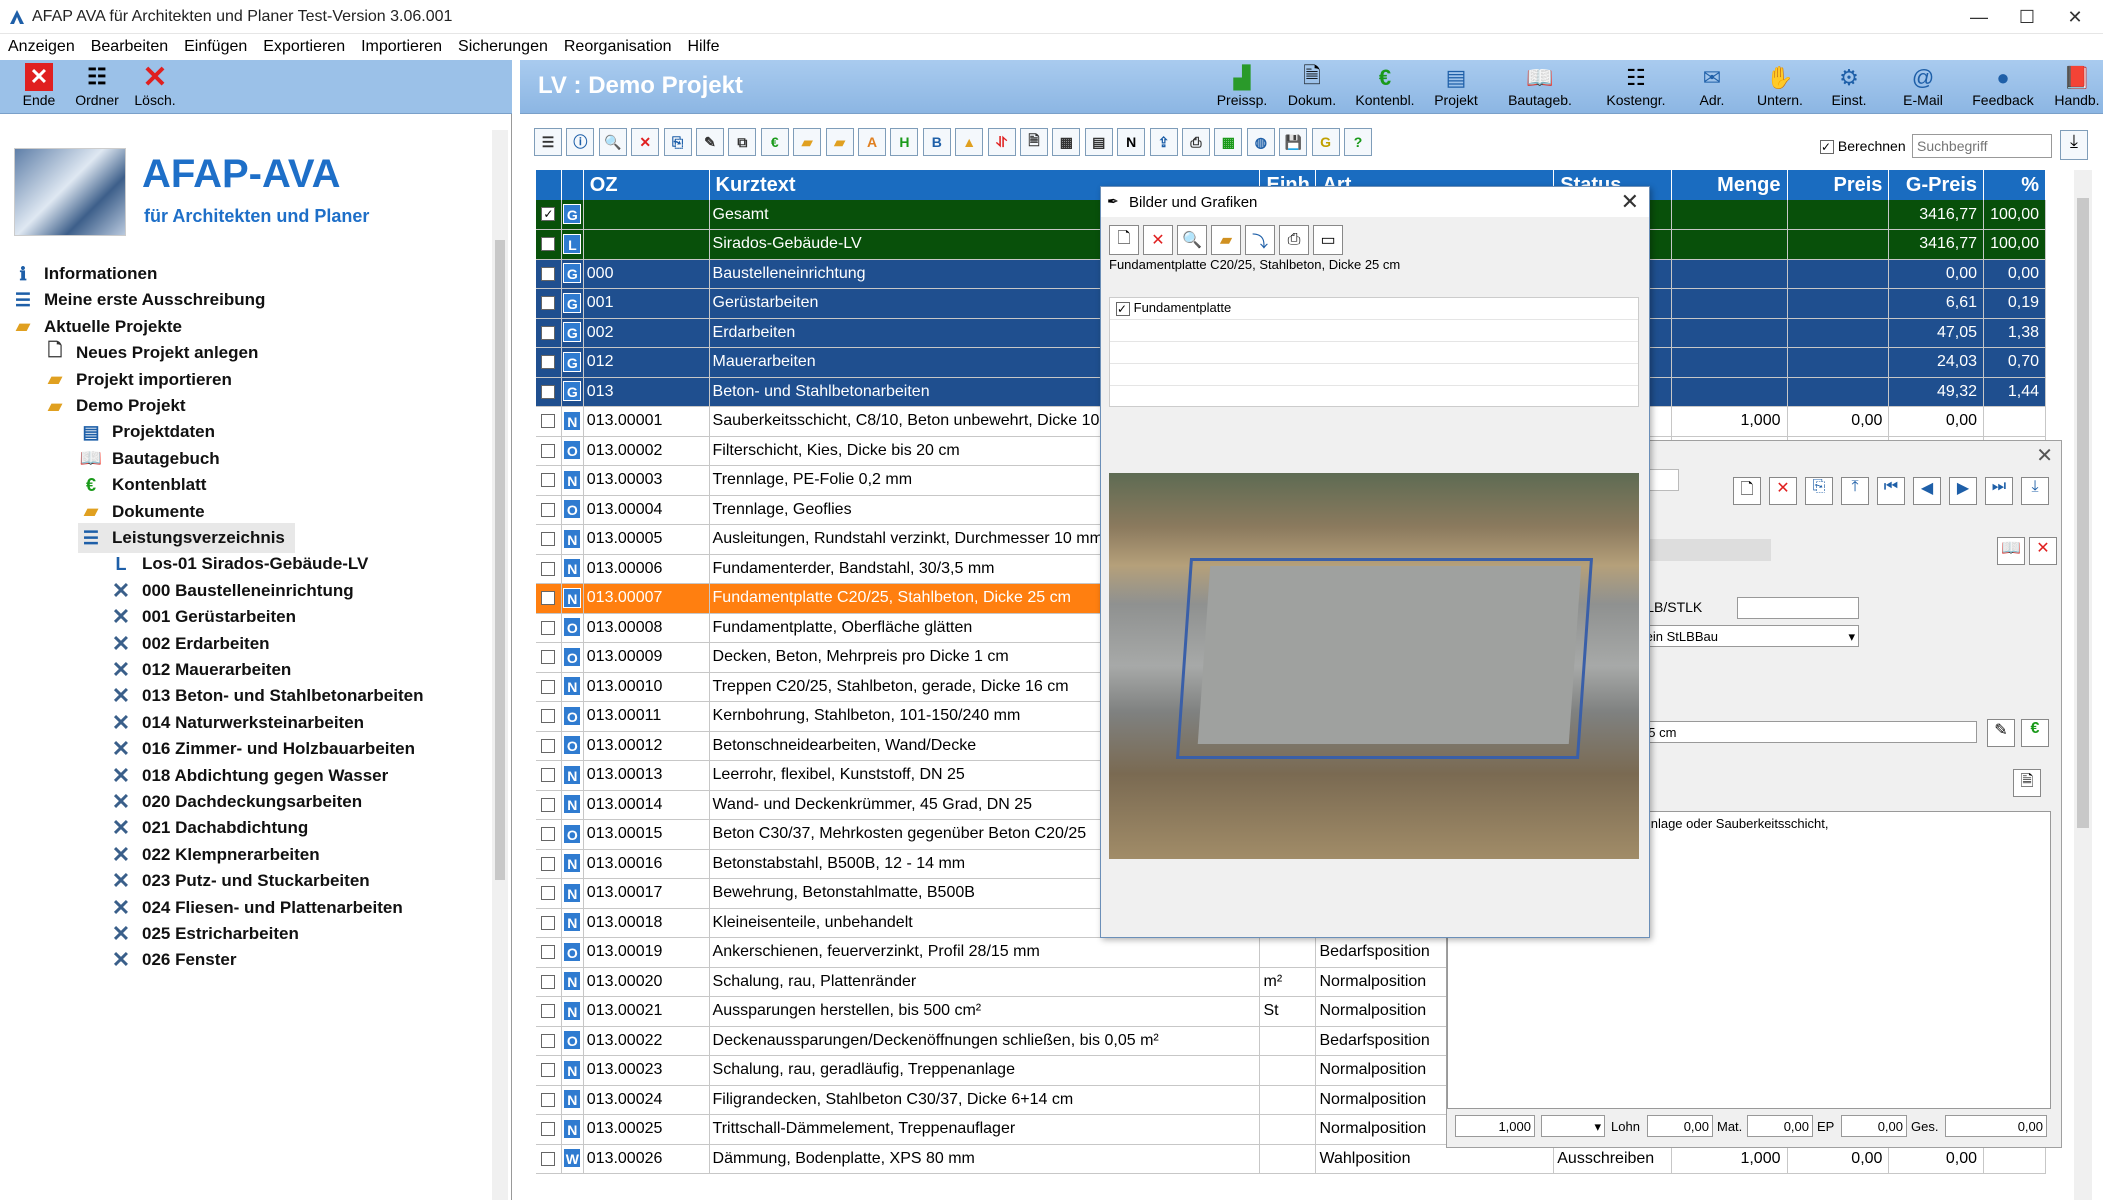  Describe the element at coordinates (1936, 362) in the screenshot. I see `gpreis-cell: 24,03` at that location.